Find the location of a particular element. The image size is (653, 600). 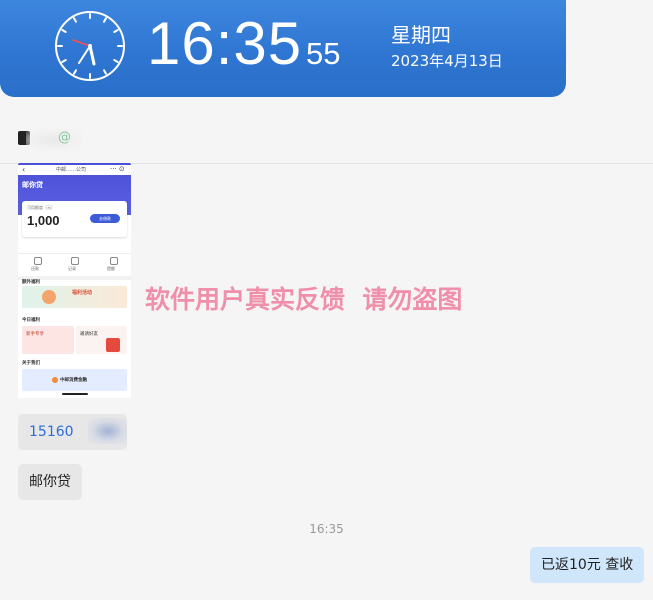

credit-card-panel: 可用额度（元） 1,000 去借款 is located at coordinates (74, 219).